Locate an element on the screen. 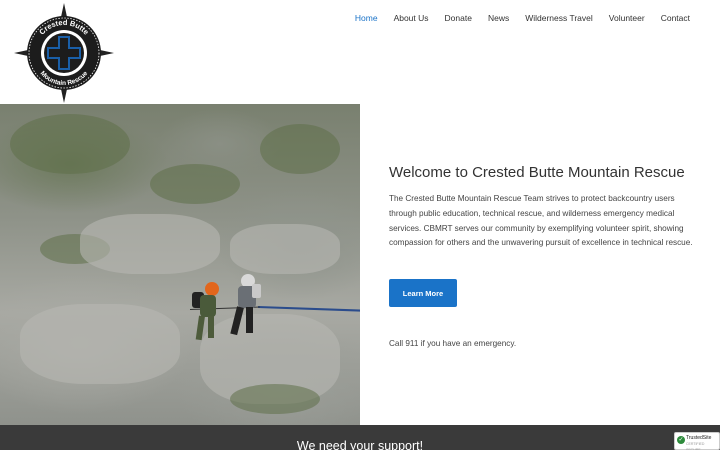  nav-about-us: About Us is located at coordinates (411, 18).